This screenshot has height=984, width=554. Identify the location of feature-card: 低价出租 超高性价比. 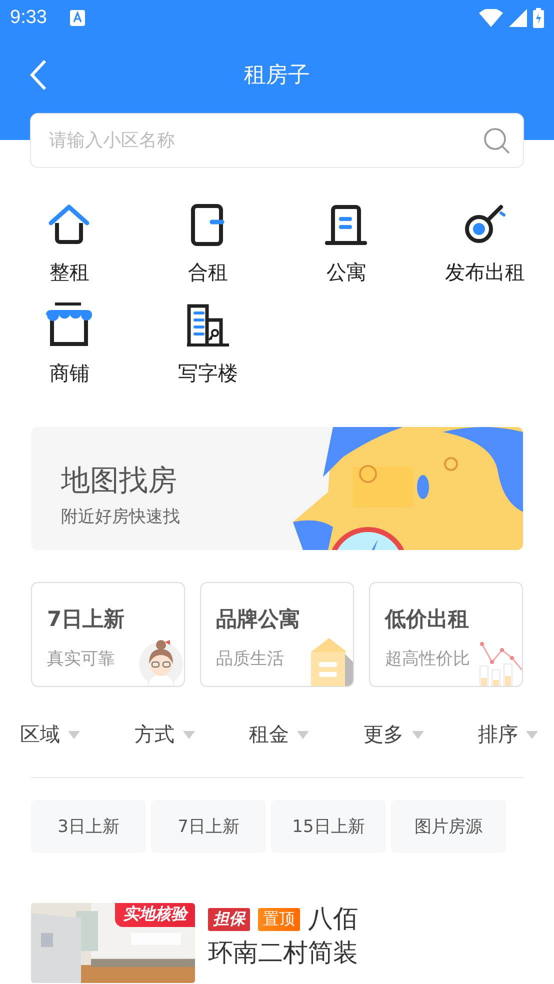
(446, 634).